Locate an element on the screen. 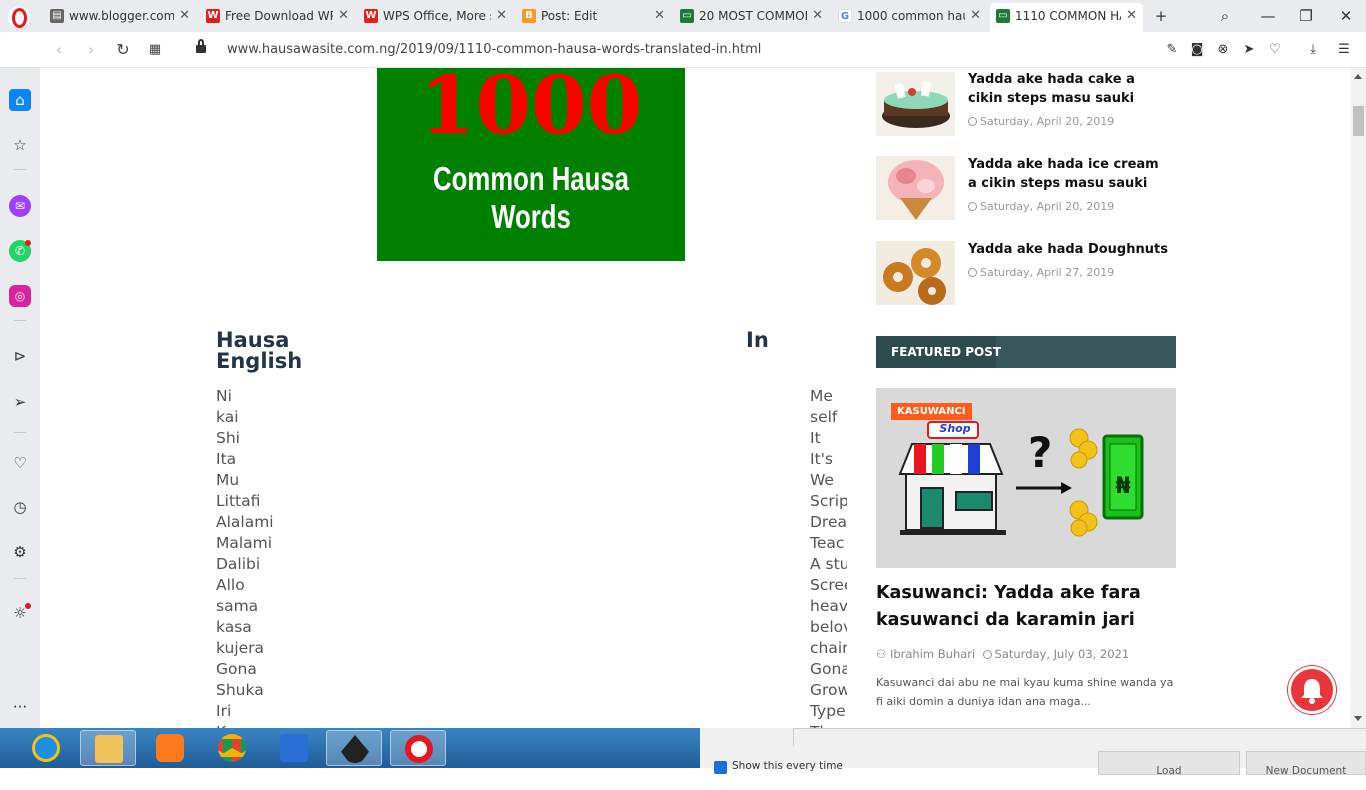 The height and width of the screenshot is (790, 1366). question-mark-icon: ? is located at coordinates (1040, 452).